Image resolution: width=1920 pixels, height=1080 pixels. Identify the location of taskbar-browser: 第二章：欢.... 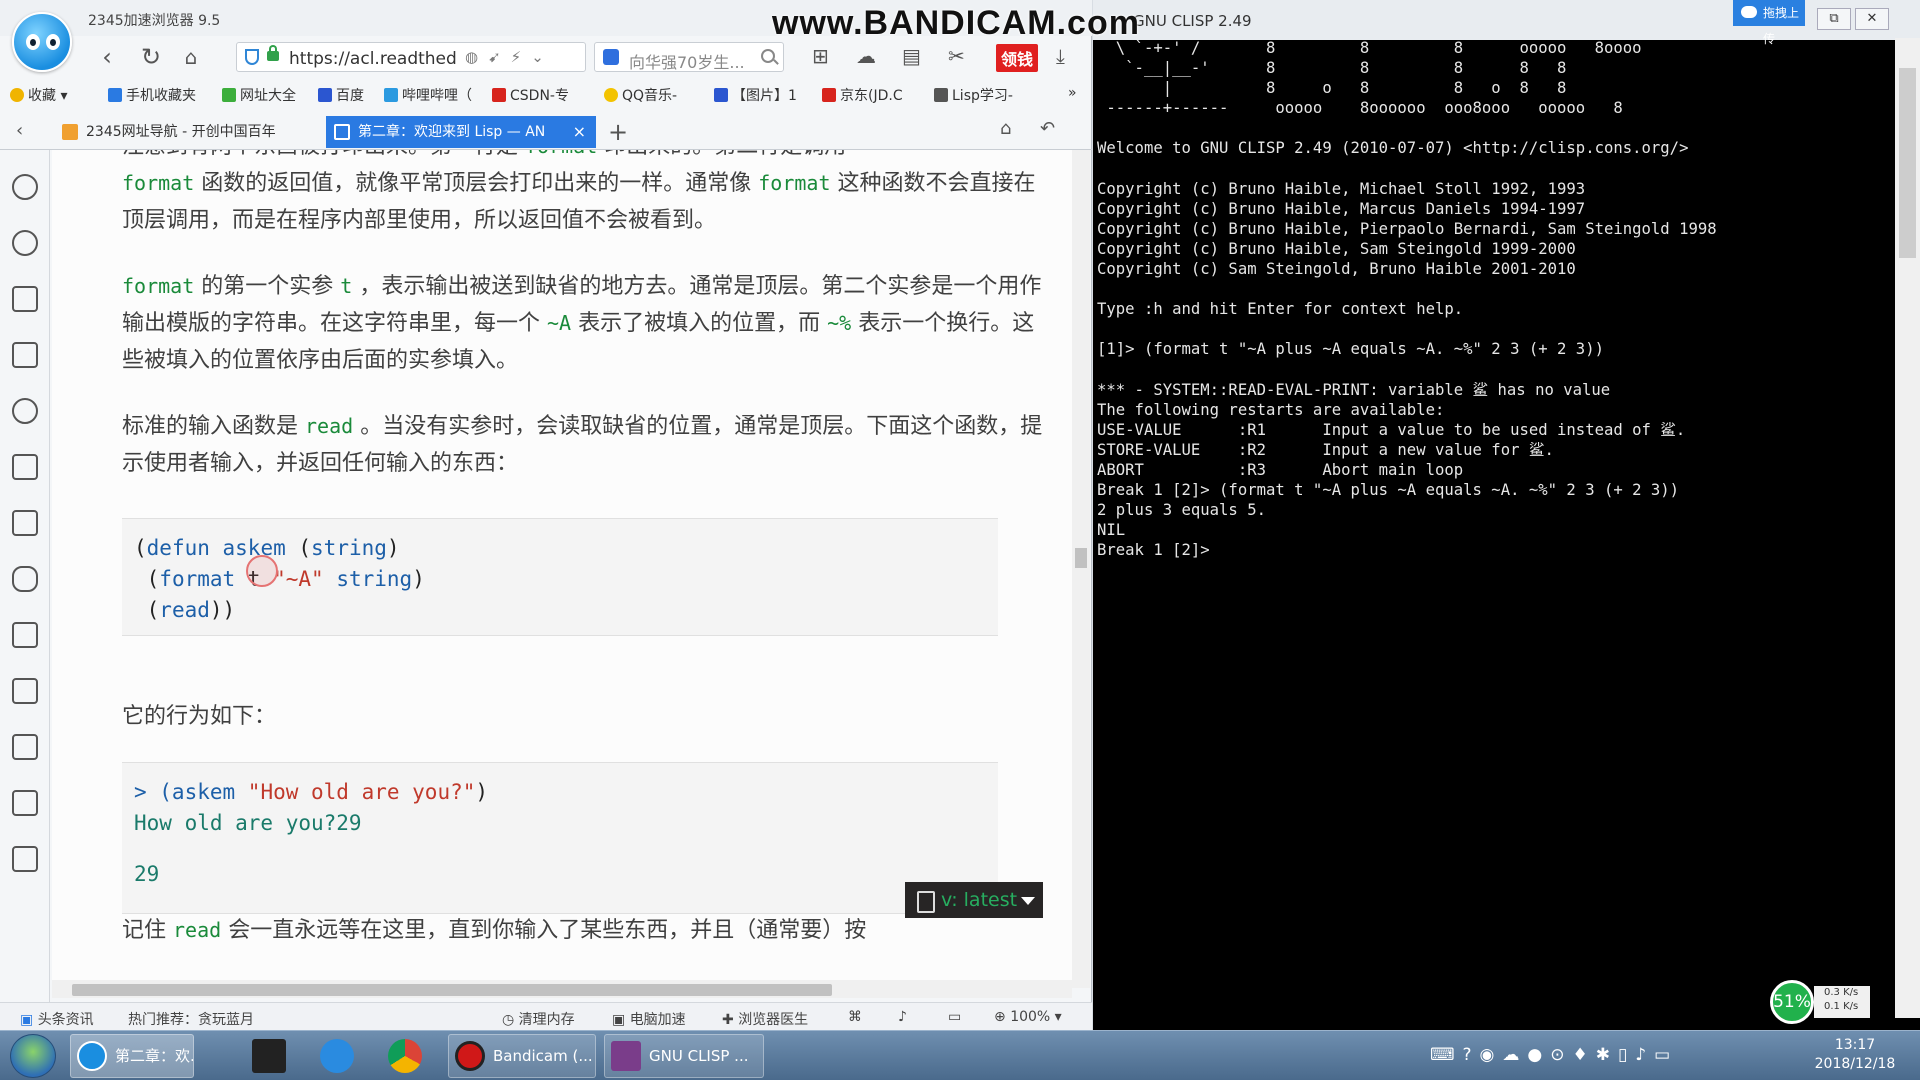
(132, 1056).